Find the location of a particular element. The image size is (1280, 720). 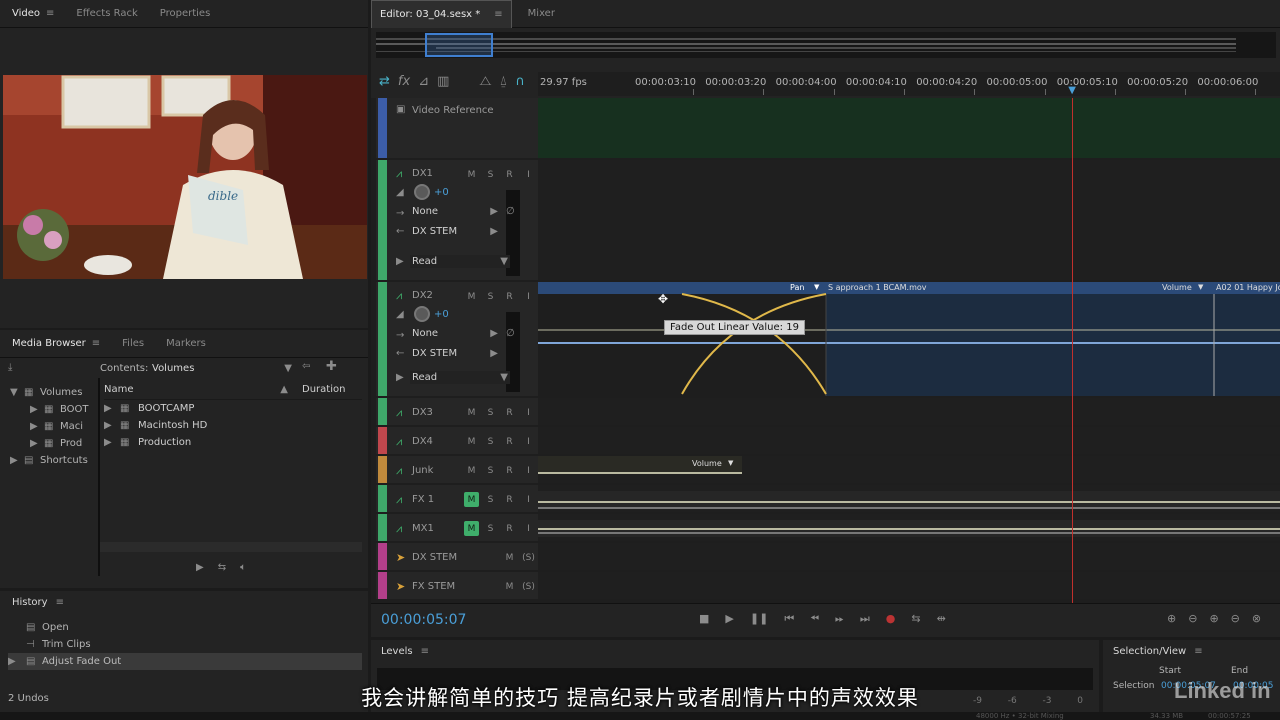

tree-item-production: ▶ ▦ Prod is located at coordinates (53, 443).